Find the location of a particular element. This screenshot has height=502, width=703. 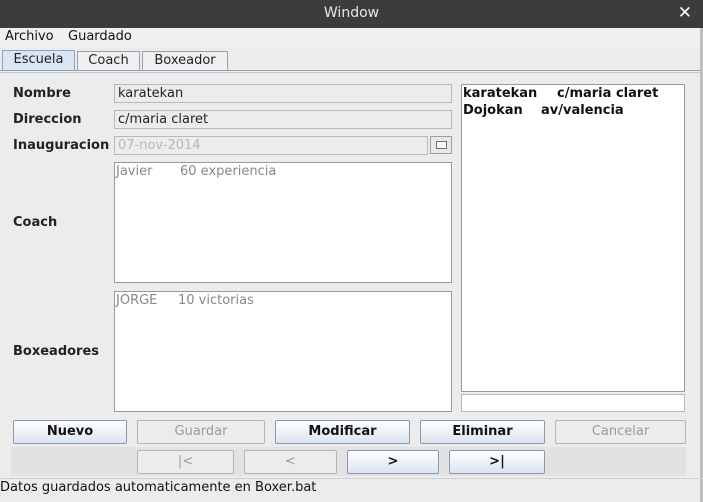

school-address: c/maria claret is located at coordinates (608, 93).